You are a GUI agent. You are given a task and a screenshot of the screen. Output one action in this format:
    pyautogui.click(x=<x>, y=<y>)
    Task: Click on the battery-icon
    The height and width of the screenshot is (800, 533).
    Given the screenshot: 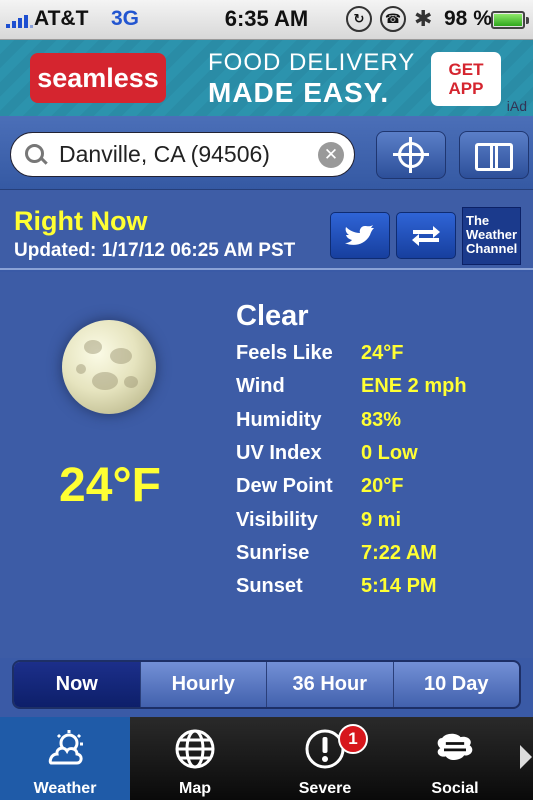 What is the action you would take?
    pyautogui.click(x=510, y=20)
    